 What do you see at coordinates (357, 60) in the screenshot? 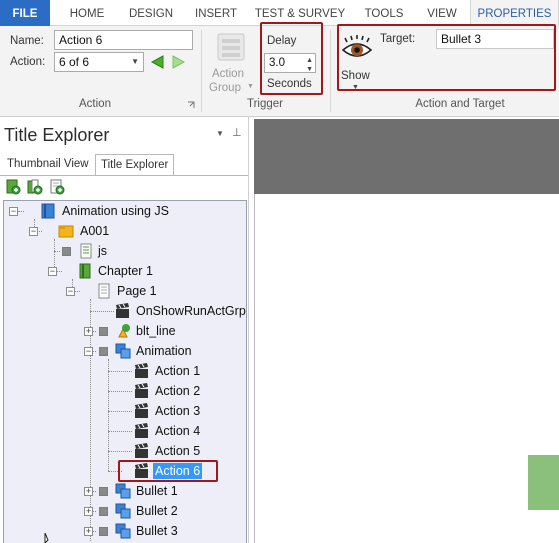
I see `show-button: Show ▼` at bounding box center [357, 60].